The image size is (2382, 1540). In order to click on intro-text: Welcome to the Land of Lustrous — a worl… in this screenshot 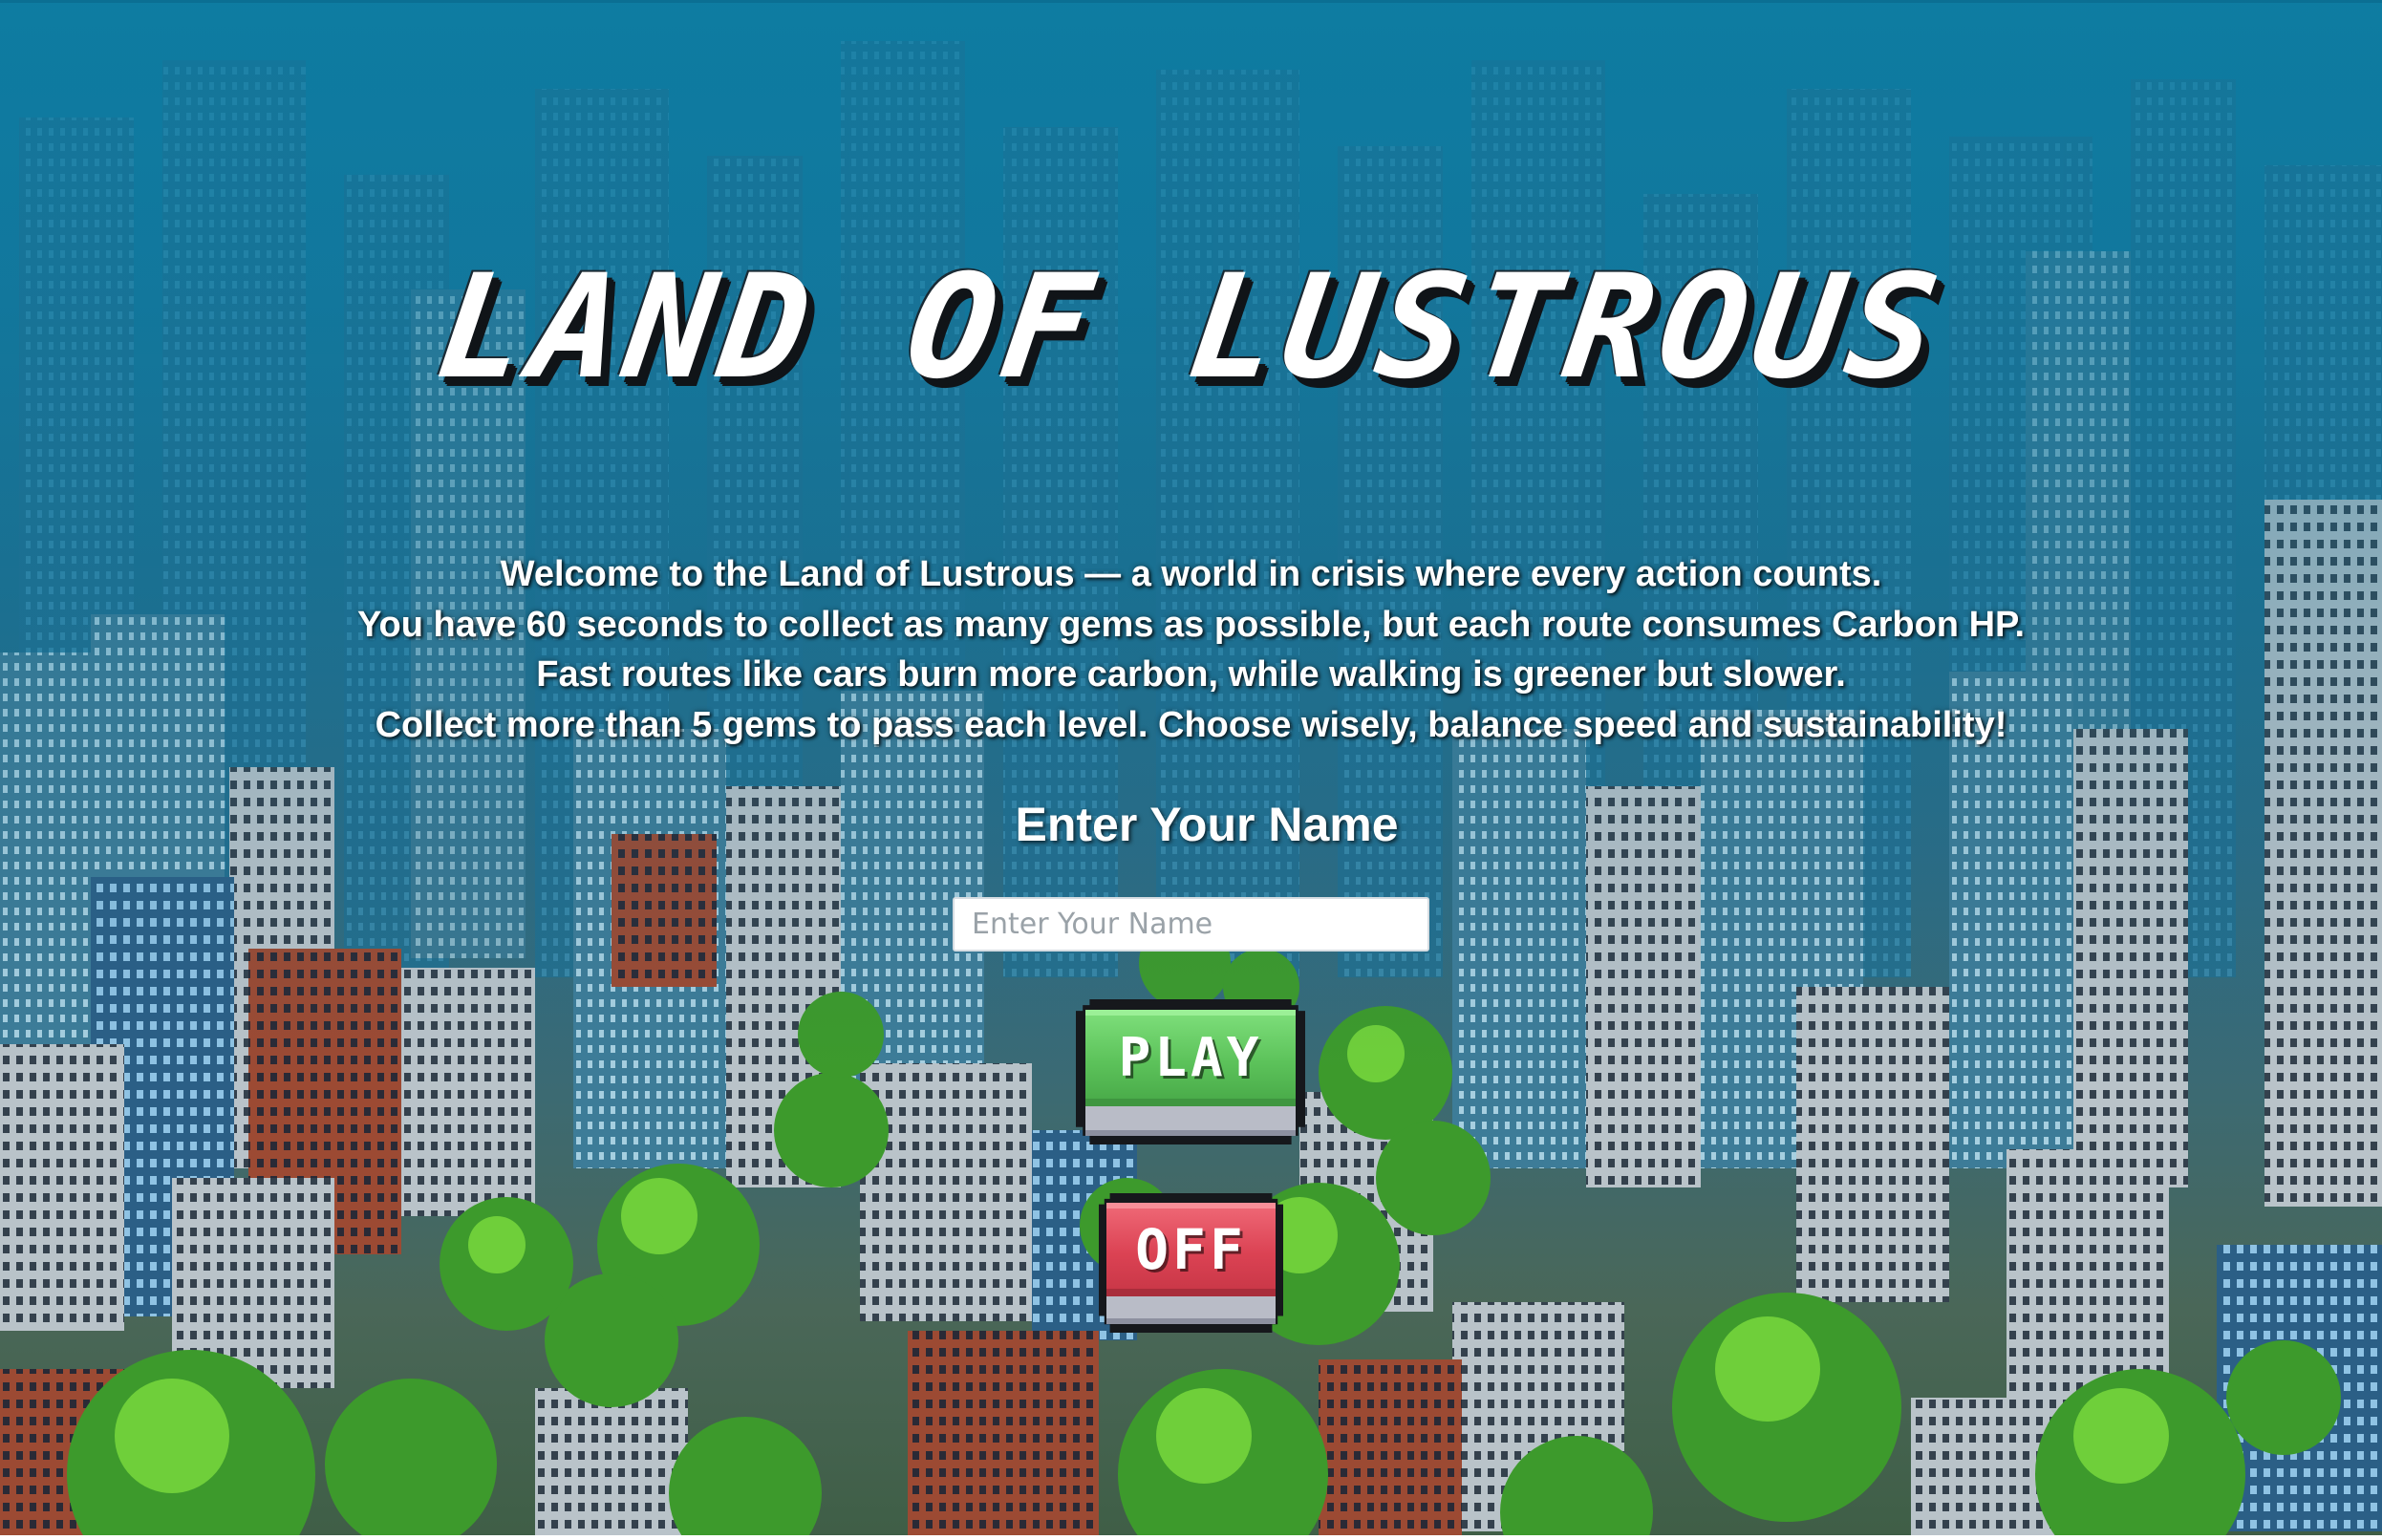, I will do `click(1191, 649)`.